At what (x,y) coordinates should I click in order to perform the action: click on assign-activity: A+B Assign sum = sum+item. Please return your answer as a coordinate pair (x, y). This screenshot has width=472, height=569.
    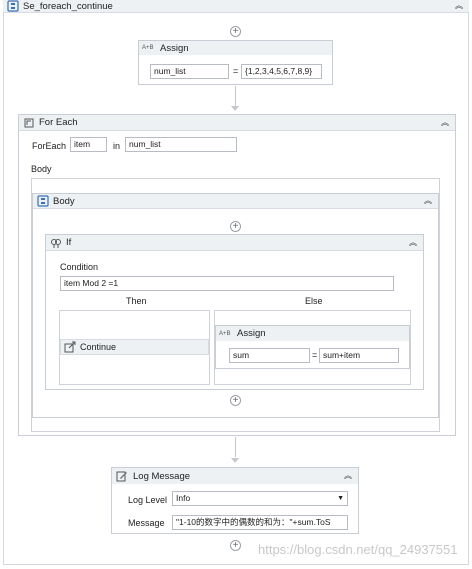
    Looking at the image, I should click on (312, 347).